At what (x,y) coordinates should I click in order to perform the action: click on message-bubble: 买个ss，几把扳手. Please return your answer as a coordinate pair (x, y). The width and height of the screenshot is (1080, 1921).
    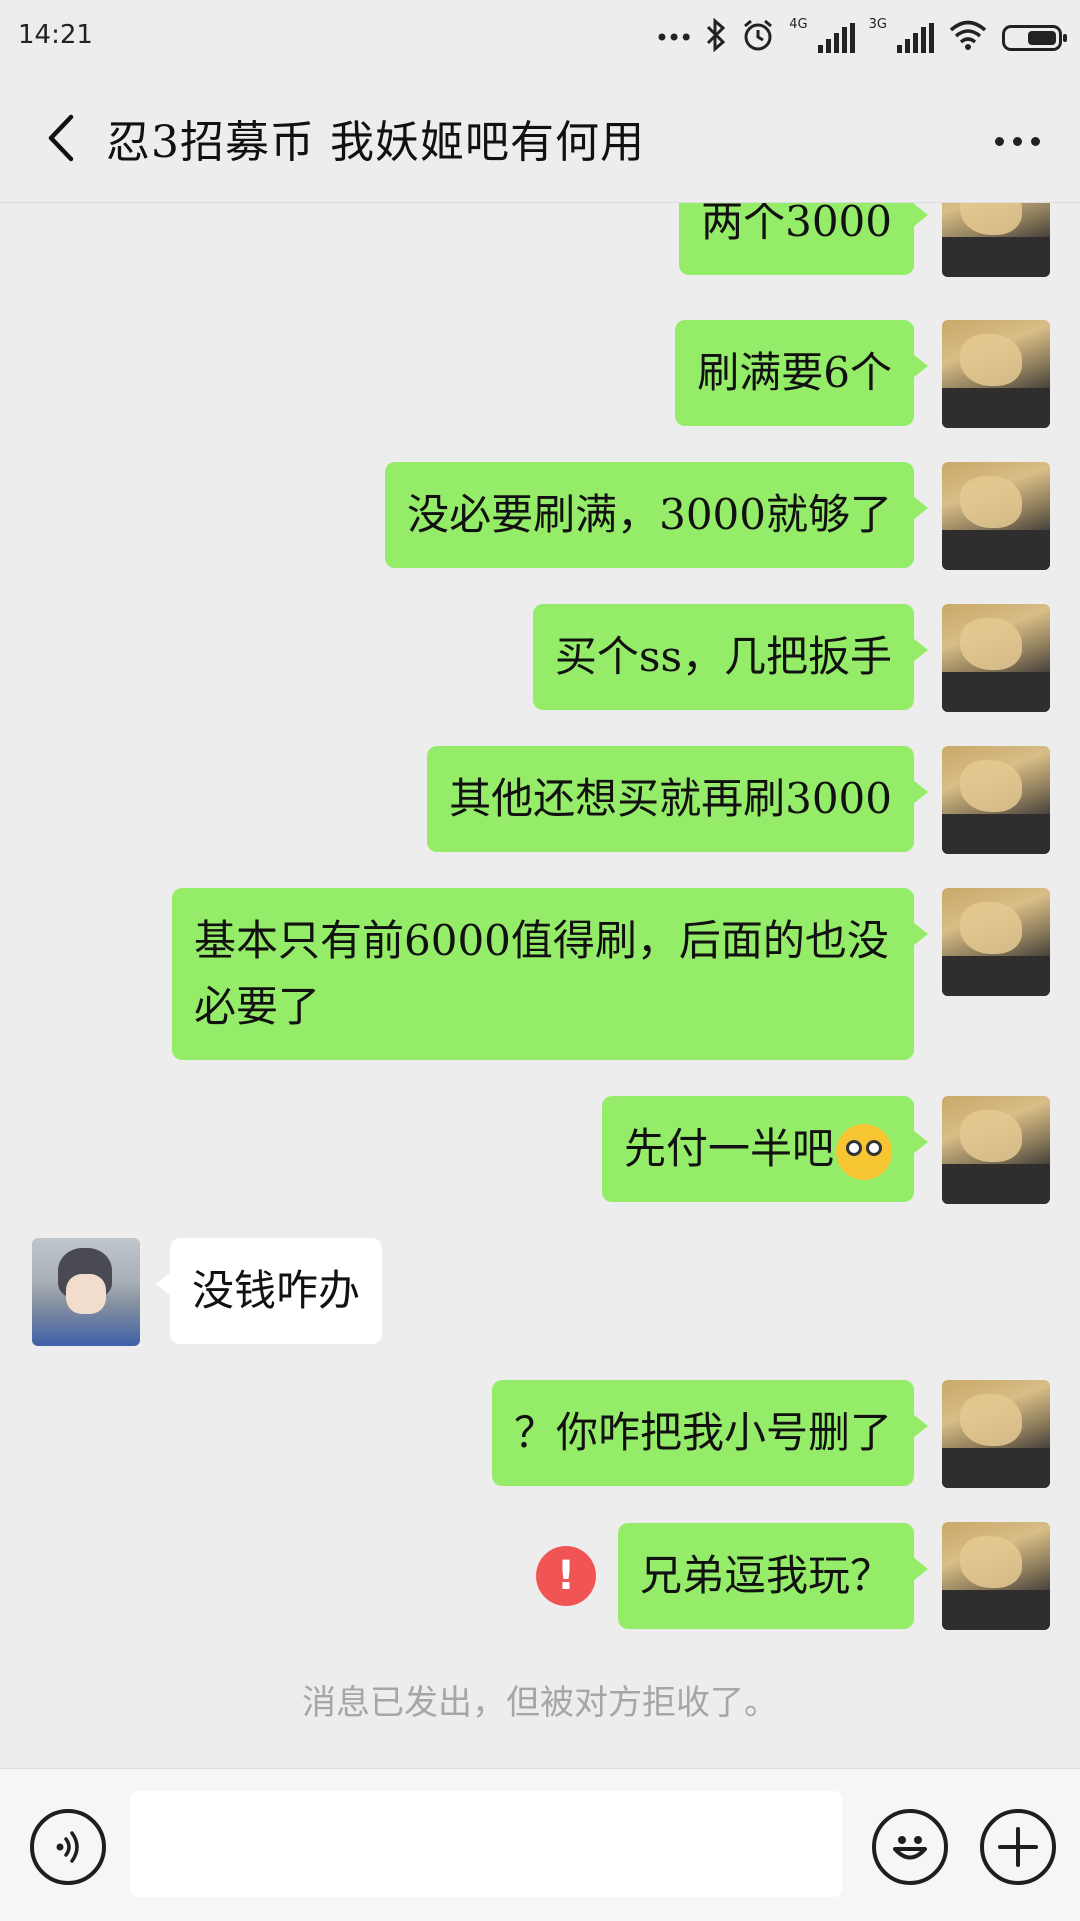
    Looking at the image, I should click on (730, 657).